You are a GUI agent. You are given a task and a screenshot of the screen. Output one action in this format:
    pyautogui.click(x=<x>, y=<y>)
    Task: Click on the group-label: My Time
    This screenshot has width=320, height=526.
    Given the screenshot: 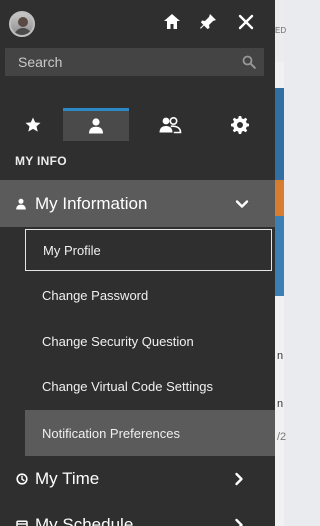 What is the action you would take?
    pyautogui.click(x=67, y=478)
    